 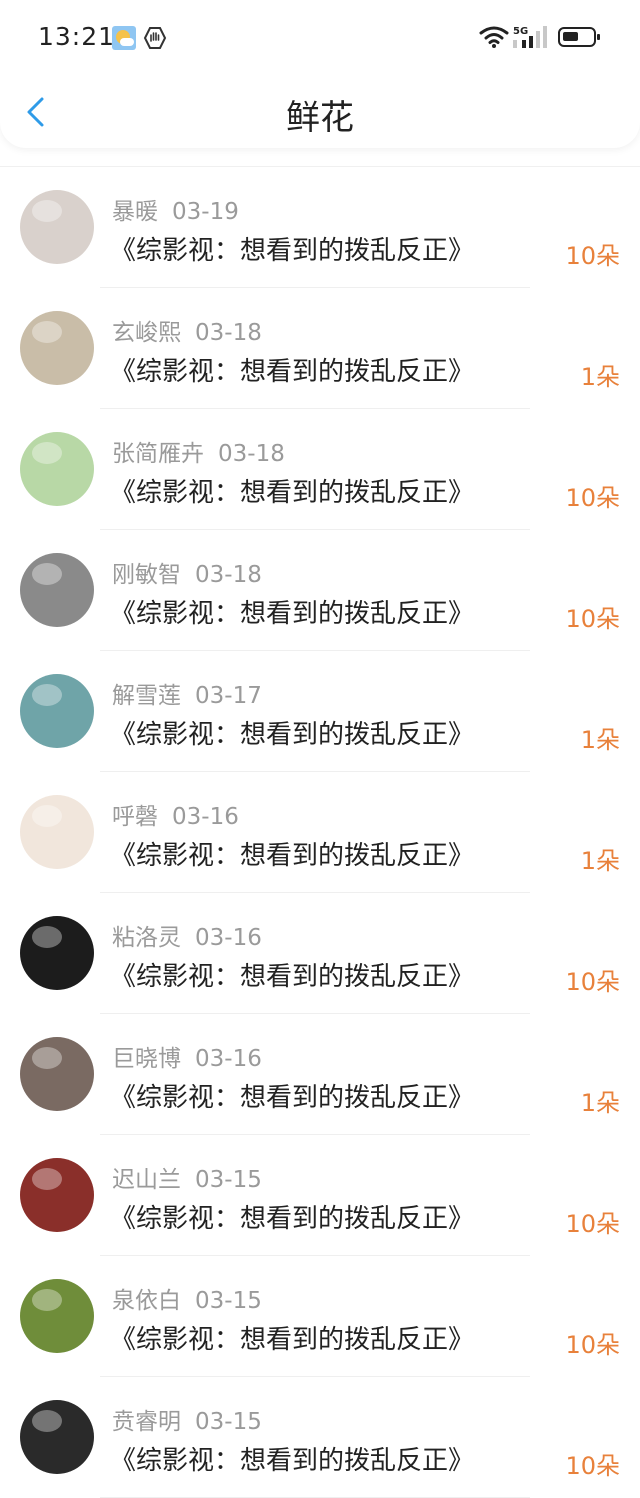 What do you see at coordinates (320, 1316) in the screenshot?
I see `list-item: 泉依白 03-15 《综影视：想看到的拨乱反正》 10朵` at bounding box center [320, 1316].